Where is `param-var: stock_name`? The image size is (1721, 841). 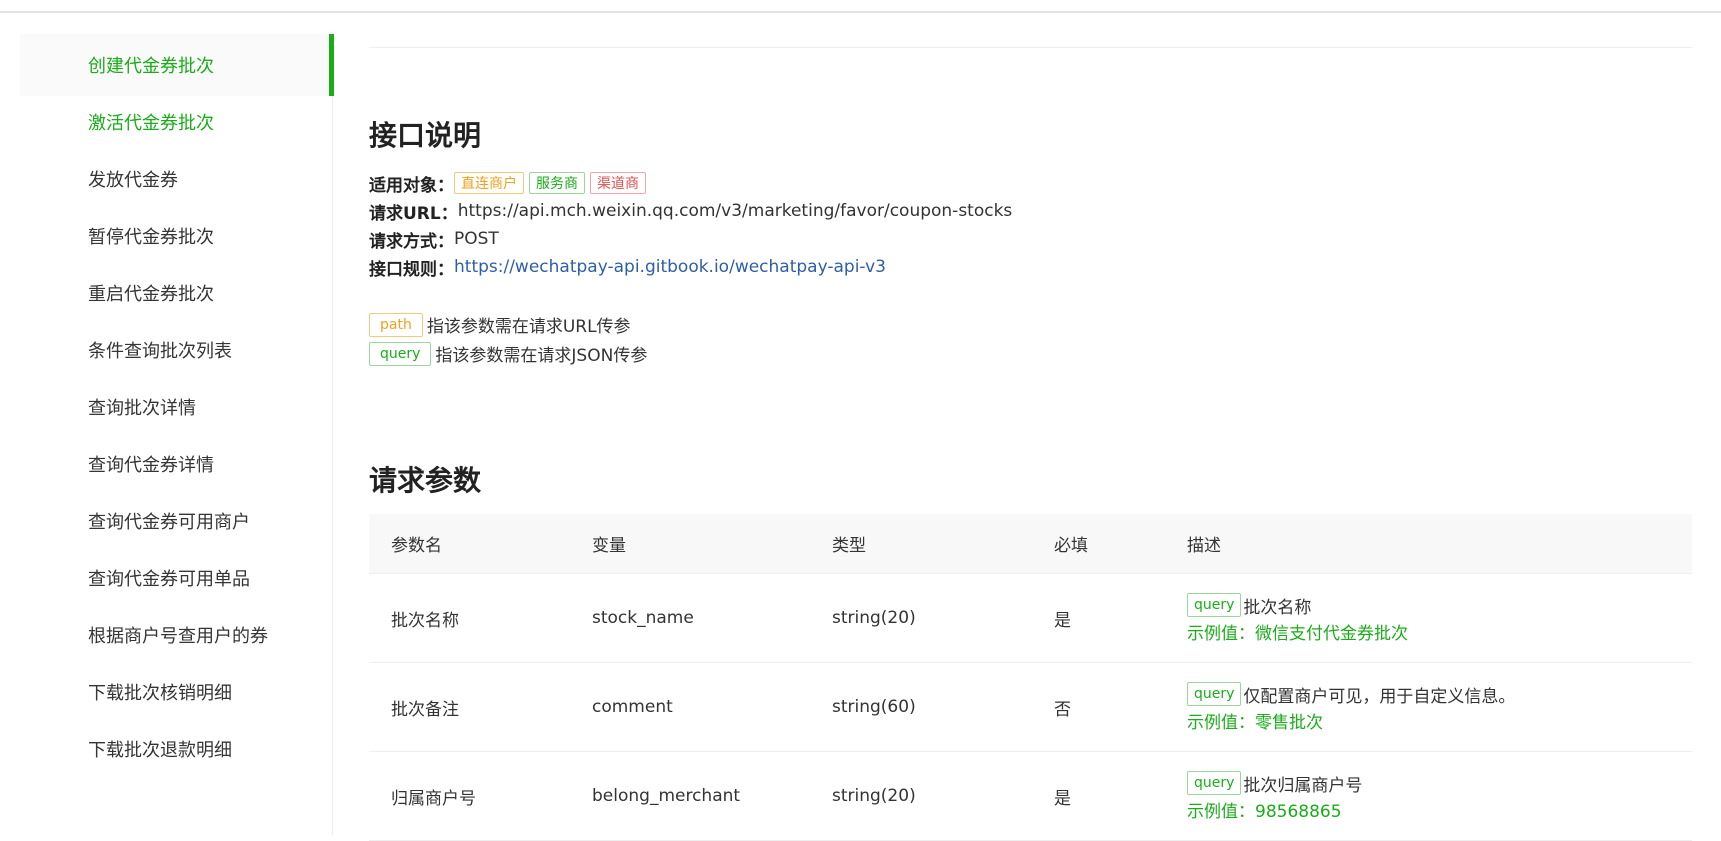 param-var: stock_name is located at coordinates (643, 618).